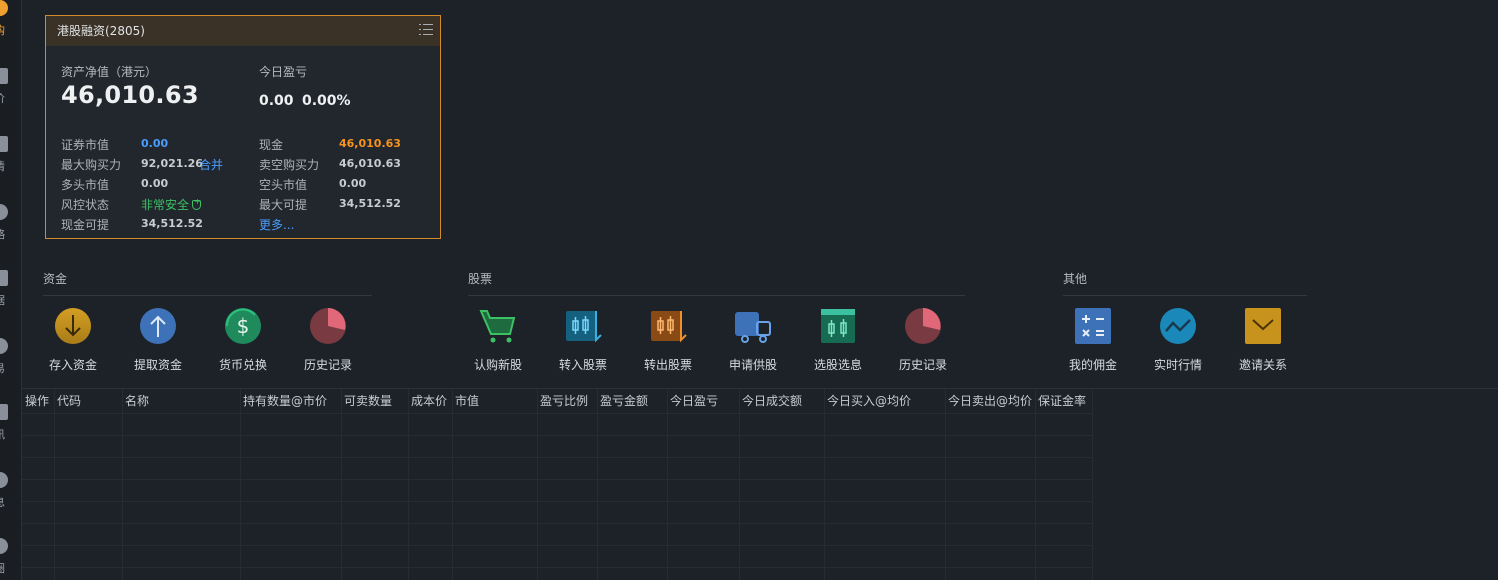 This screenshot has height=580, width=1498. What do you see at coordinates (283, 205) in the screenshot?
I see `max-withdrawable-label: 最大可提` at bounding box center [283, 205].